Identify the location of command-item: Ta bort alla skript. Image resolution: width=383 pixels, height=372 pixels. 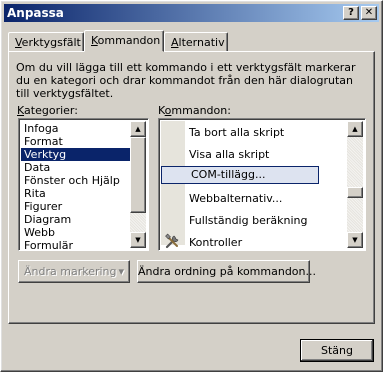
(236, 133).